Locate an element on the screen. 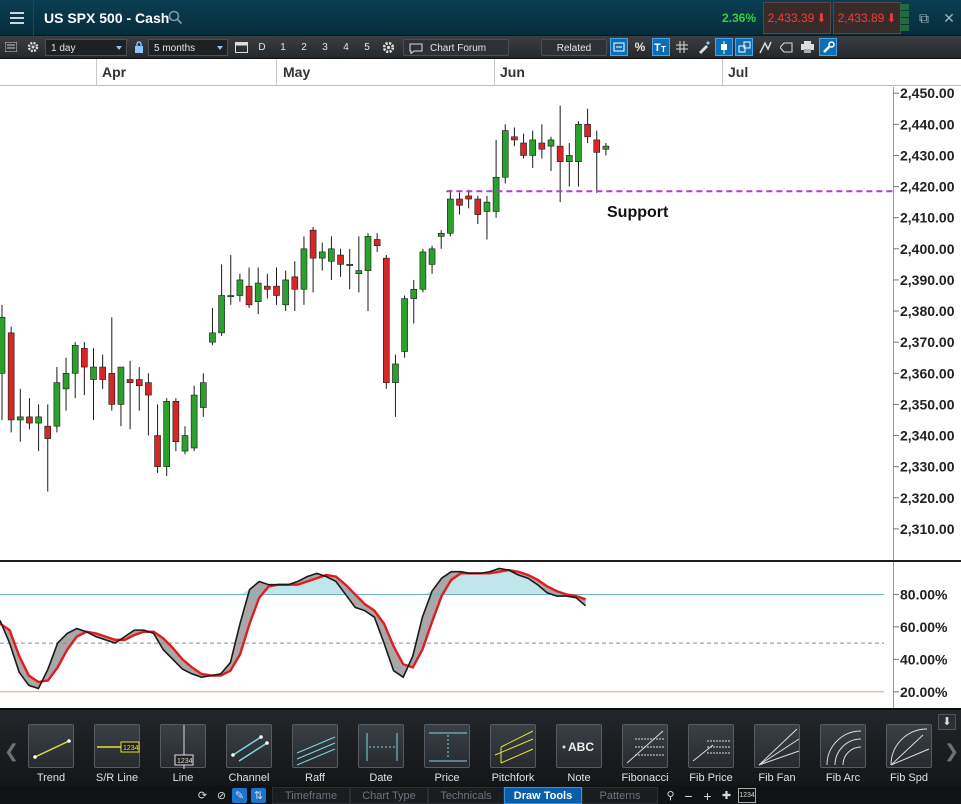 The height and width of the screenshot is (804, 961). tool-line: 1234 Line is located at coordinates (183, 754).